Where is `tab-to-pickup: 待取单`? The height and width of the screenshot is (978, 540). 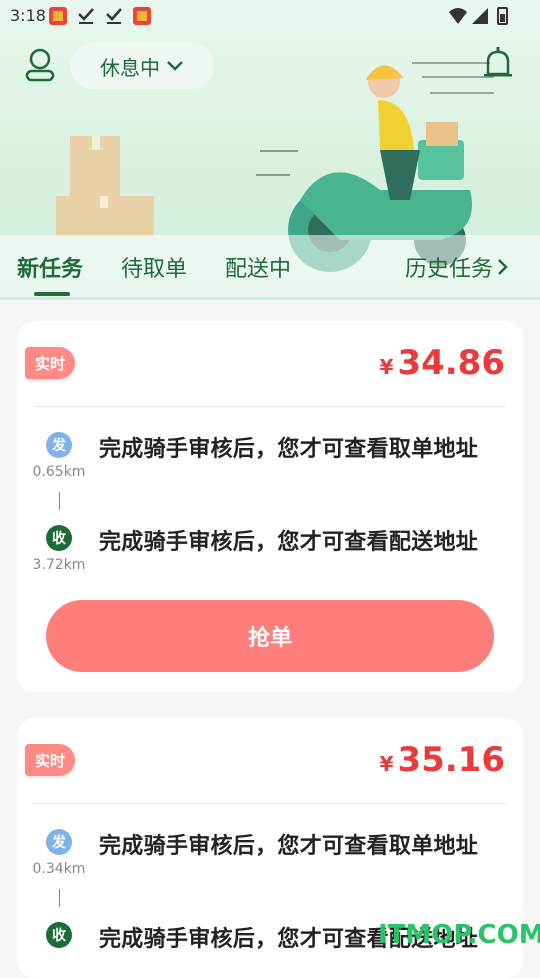 tab-to-pickup: 待取单 is located at coordinates (154, 267).